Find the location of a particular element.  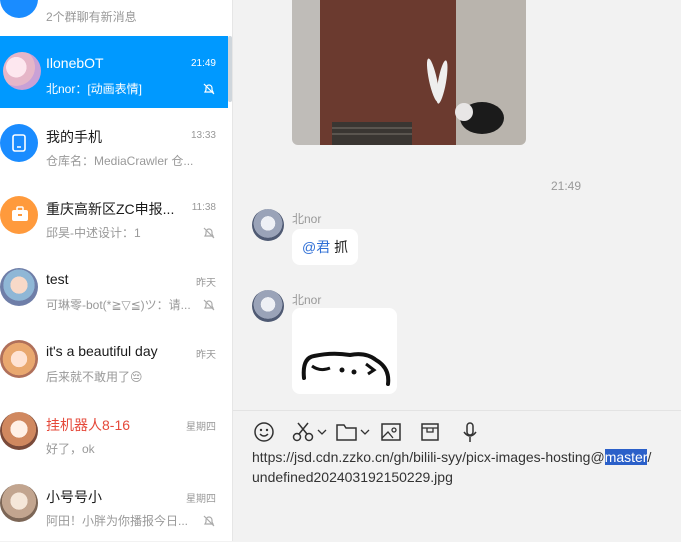

chat-item-beautiful-day: it's a beautiful day 后来就不敢用了😔 昨天 is located at coordinates (114, 360).